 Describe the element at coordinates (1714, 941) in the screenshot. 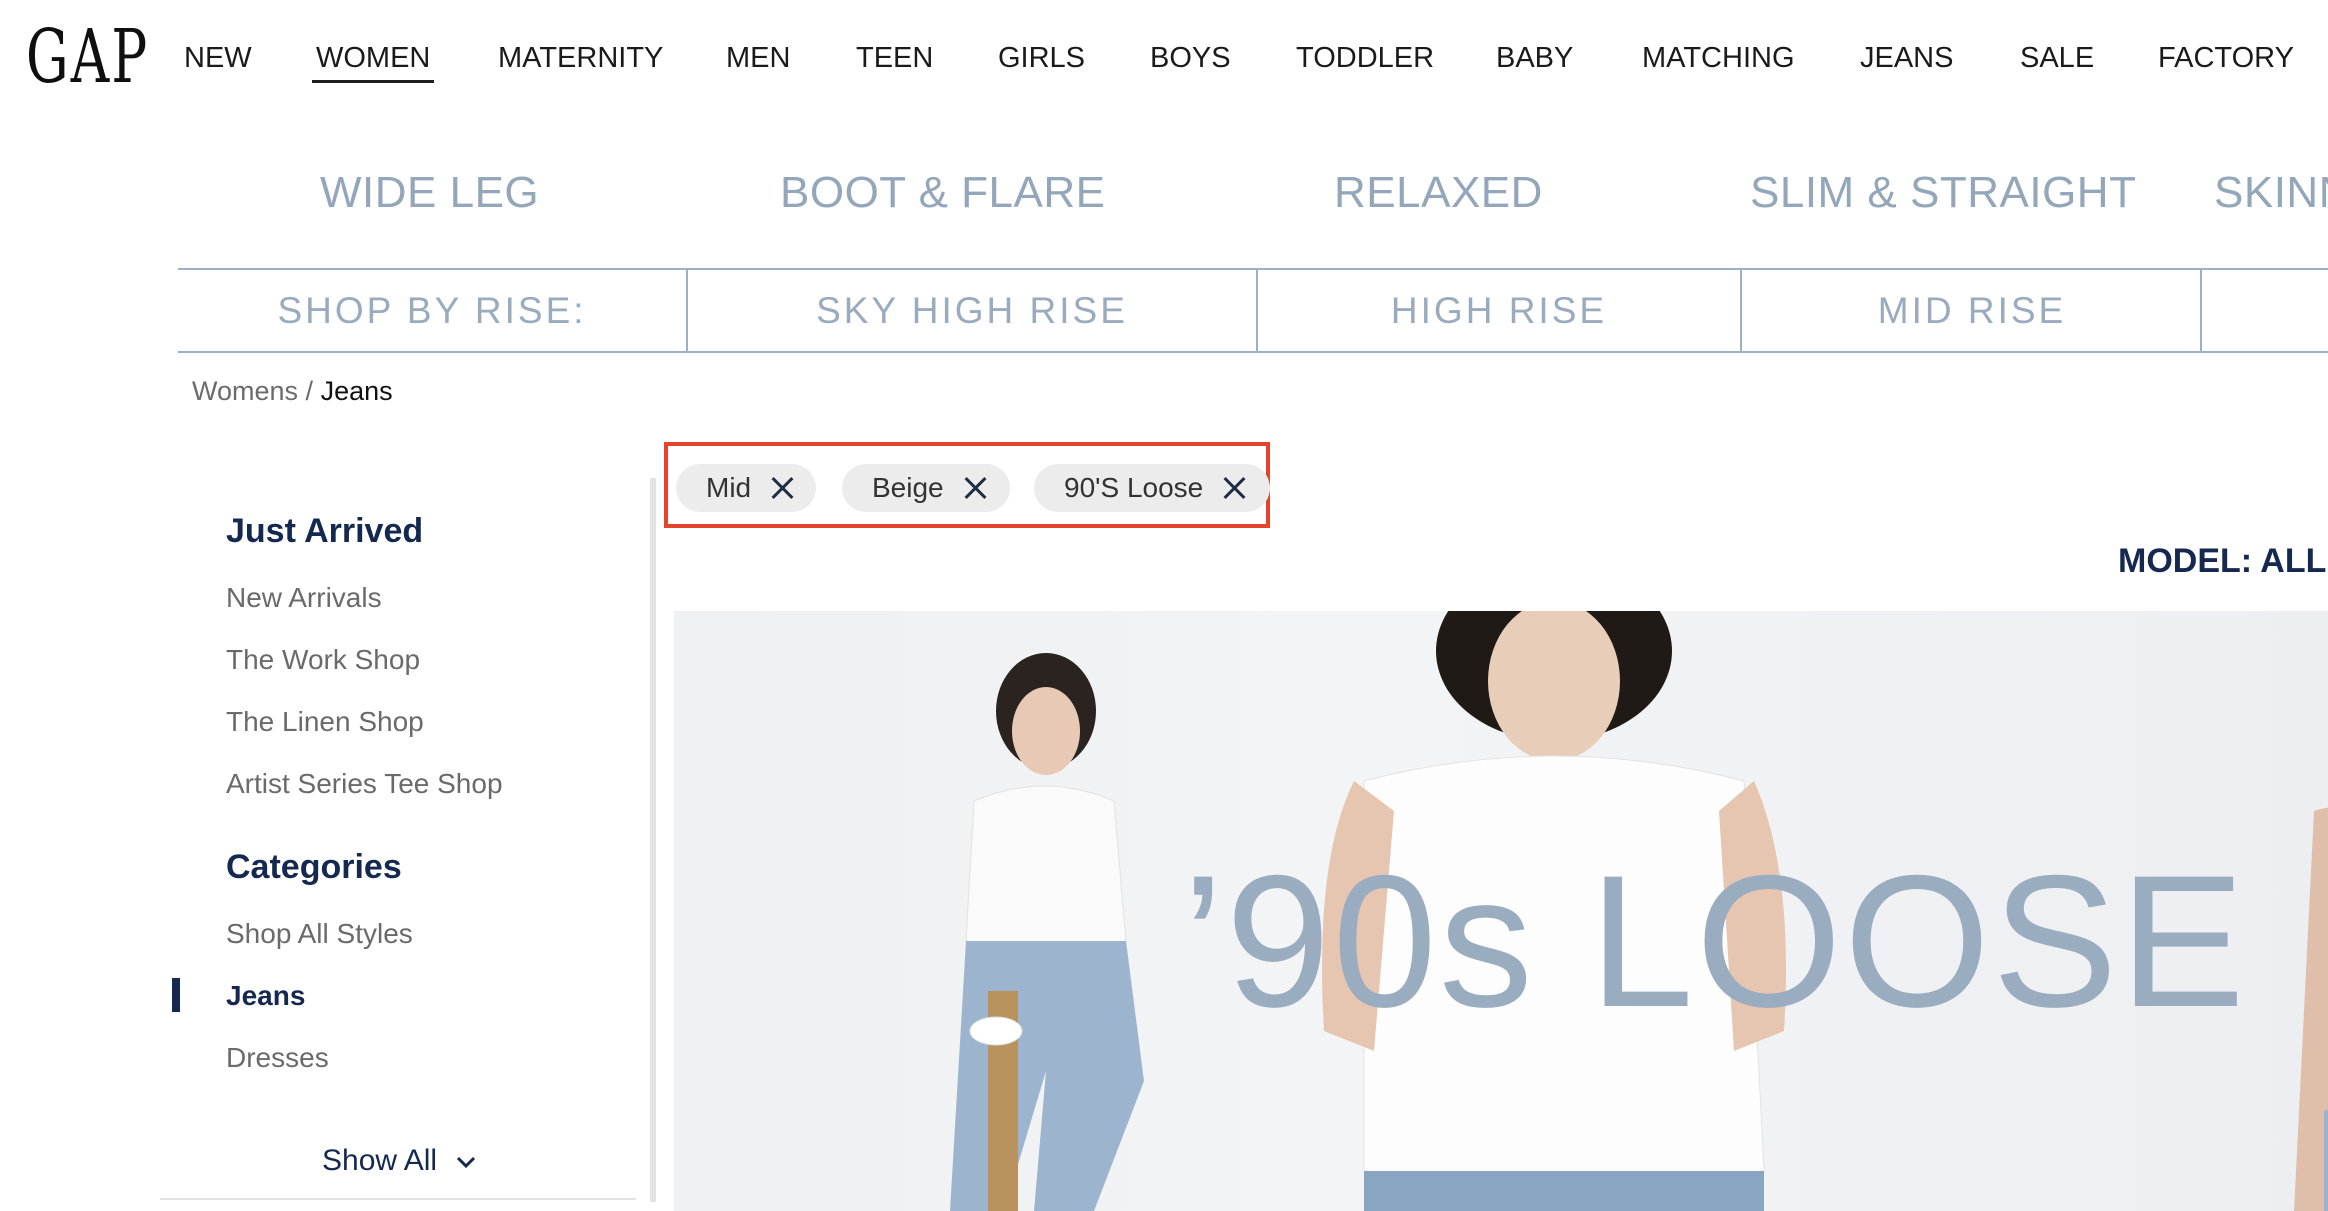

I see `hero-headline: ’90s LOOSE` at that location.